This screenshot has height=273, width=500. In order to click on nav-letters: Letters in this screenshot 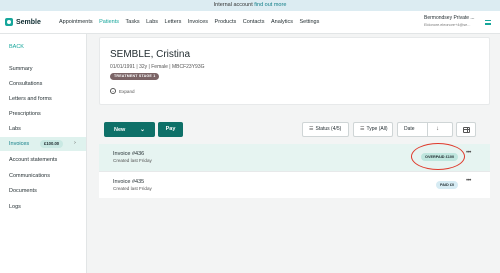, I will do `click(173, 22)`.